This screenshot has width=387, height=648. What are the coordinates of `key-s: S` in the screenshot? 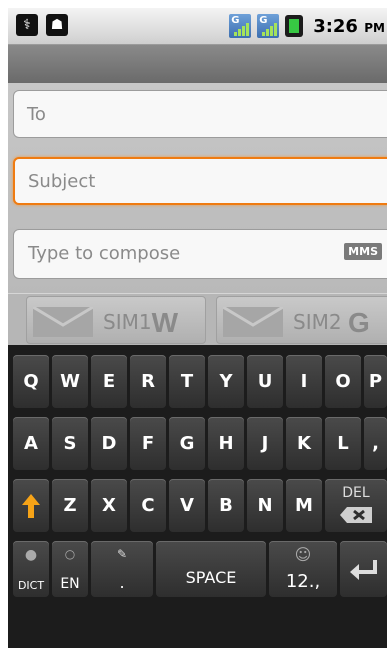 It's located at (70, 443).